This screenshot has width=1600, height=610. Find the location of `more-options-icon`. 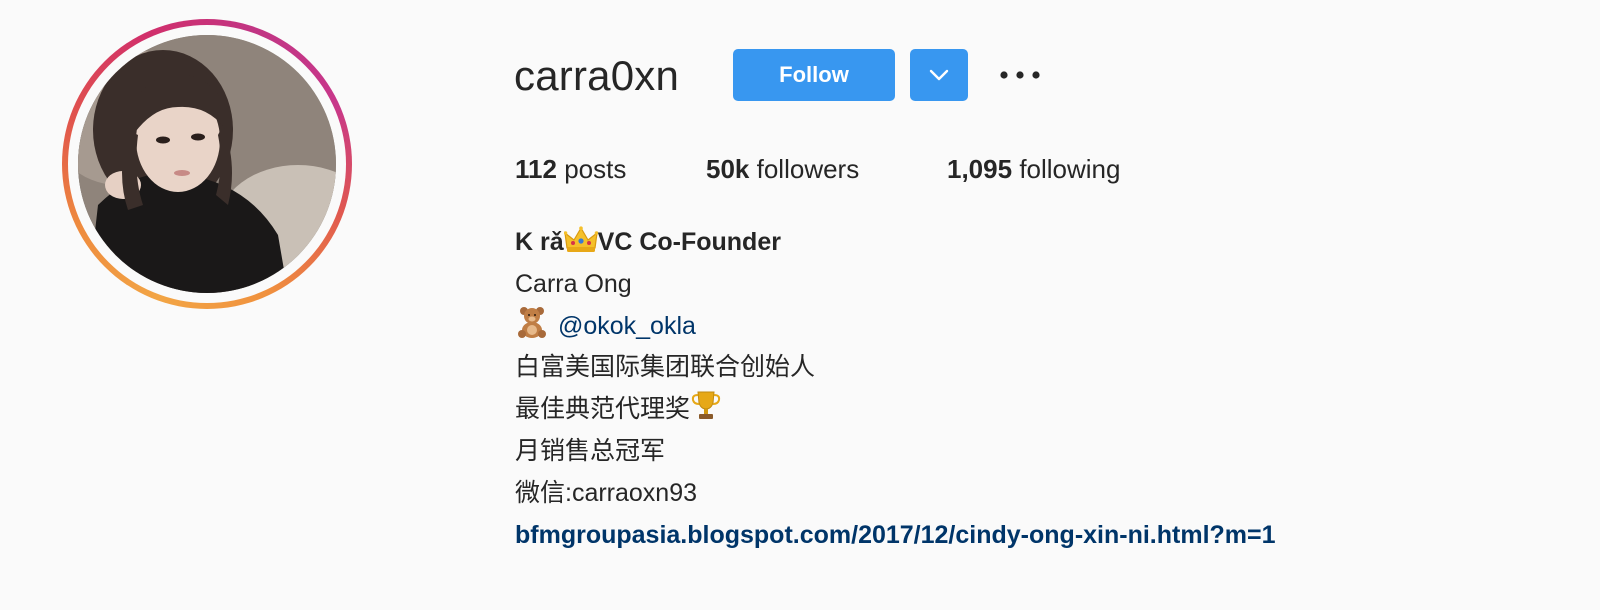

more-options-icon is located at coordinates (1020, 75).